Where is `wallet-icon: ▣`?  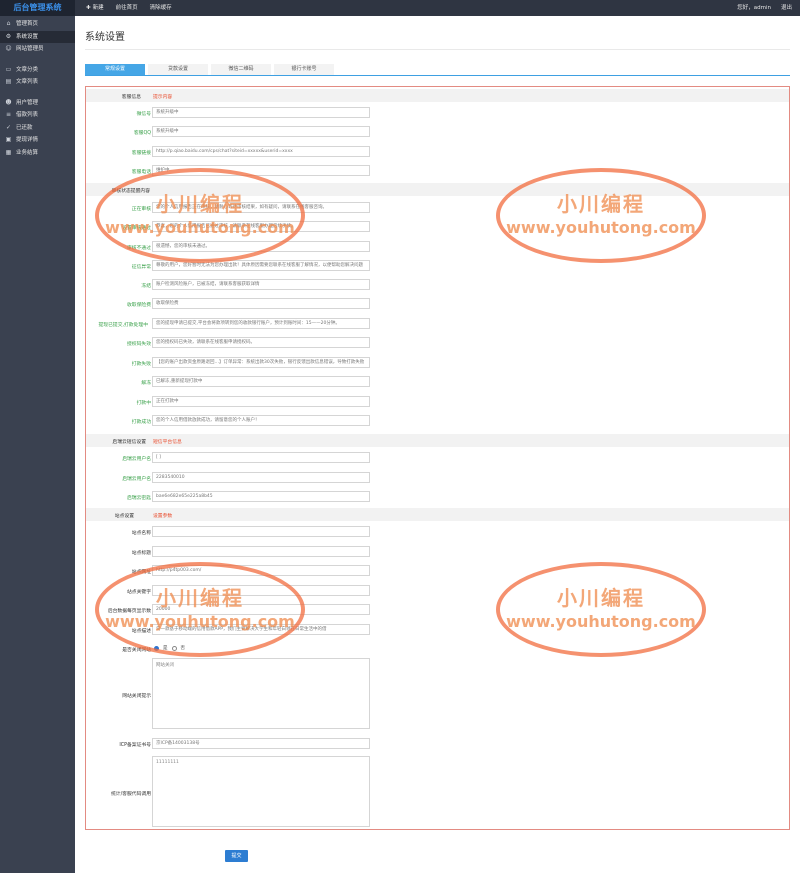 wallet-icon: ▣ is located at coordinates (8, 139).